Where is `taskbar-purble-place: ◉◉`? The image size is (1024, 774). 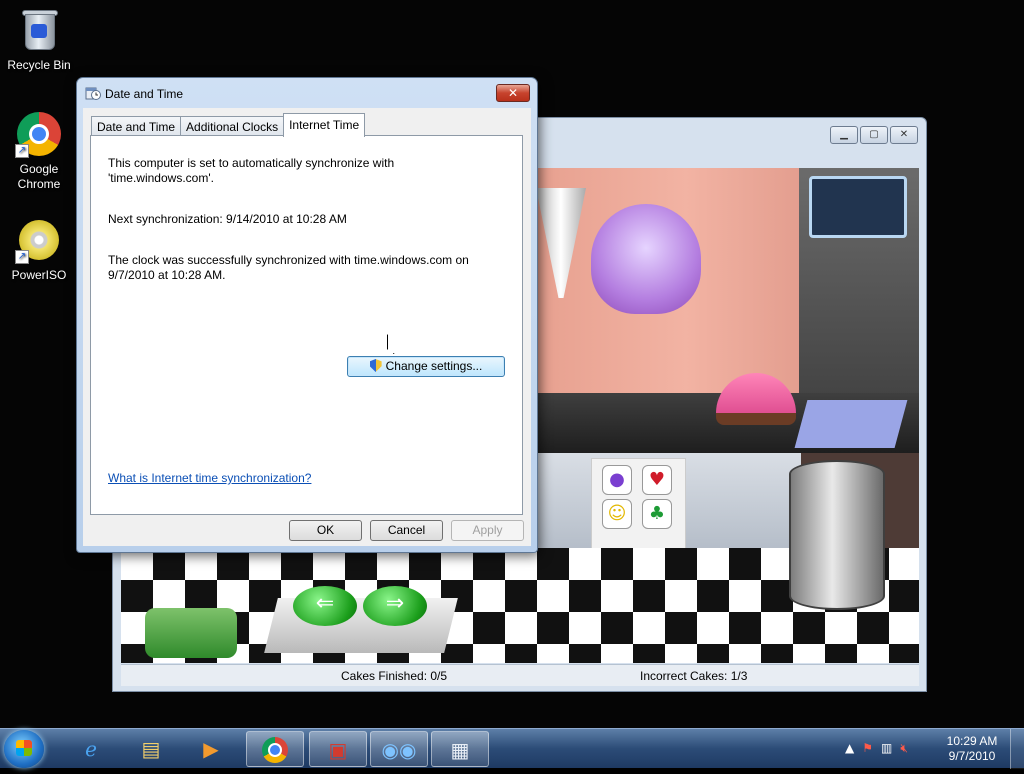
taskbar-purble-place: ◉◉ is located at coordinates (399, 749).